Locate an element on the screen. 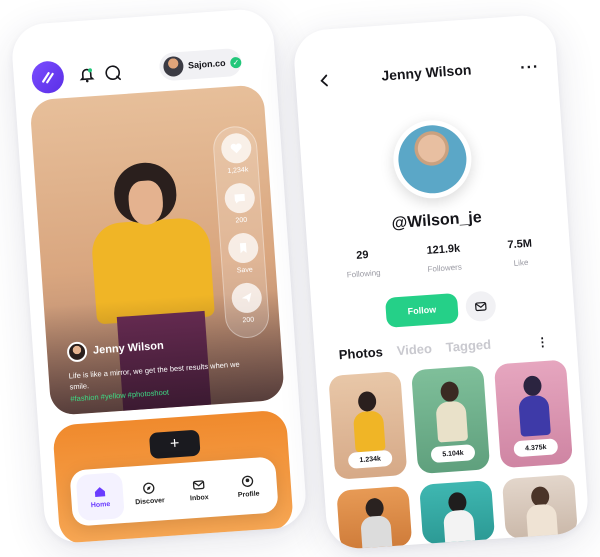 The width and height of the screenshot is (600, 557). comment-icon is located at coordinates (239, 198).